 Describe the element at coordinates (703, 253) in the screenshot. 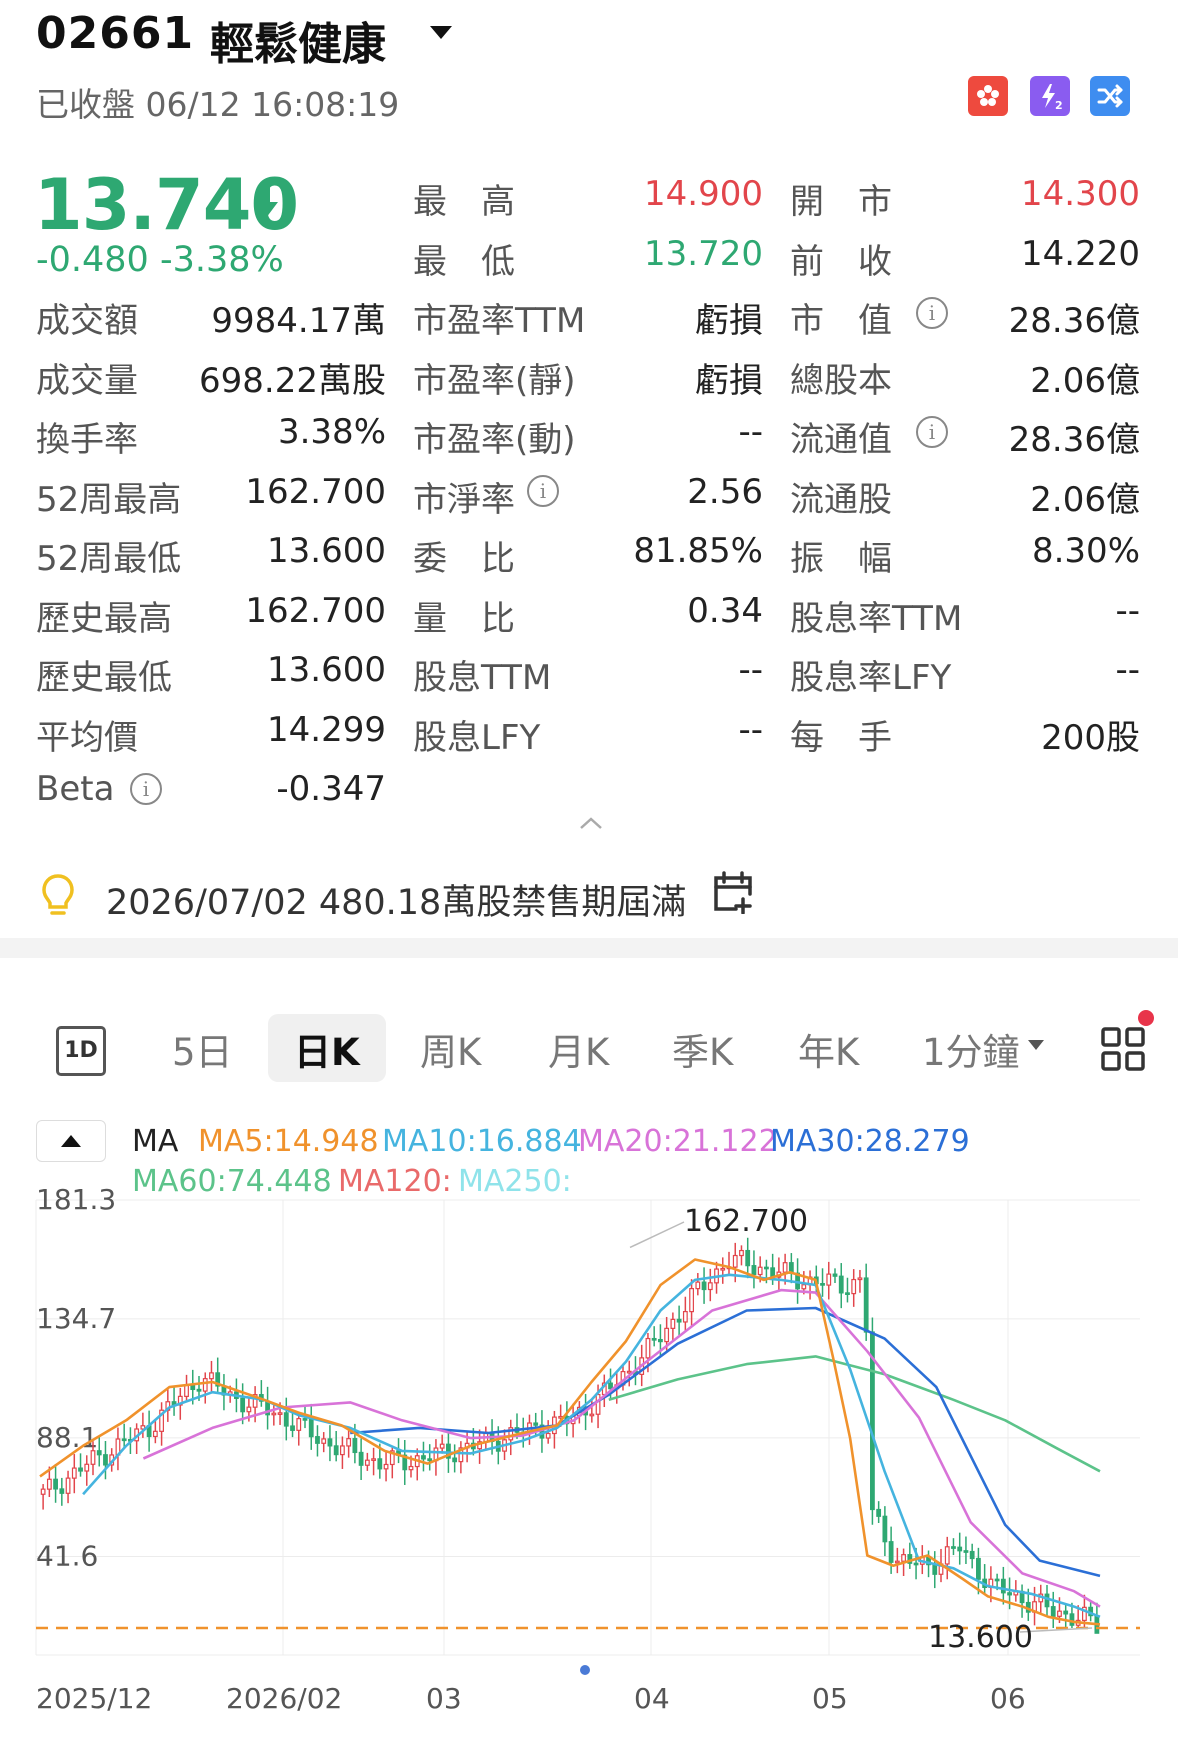

I see `col2-value-1: 13.720` at that location.